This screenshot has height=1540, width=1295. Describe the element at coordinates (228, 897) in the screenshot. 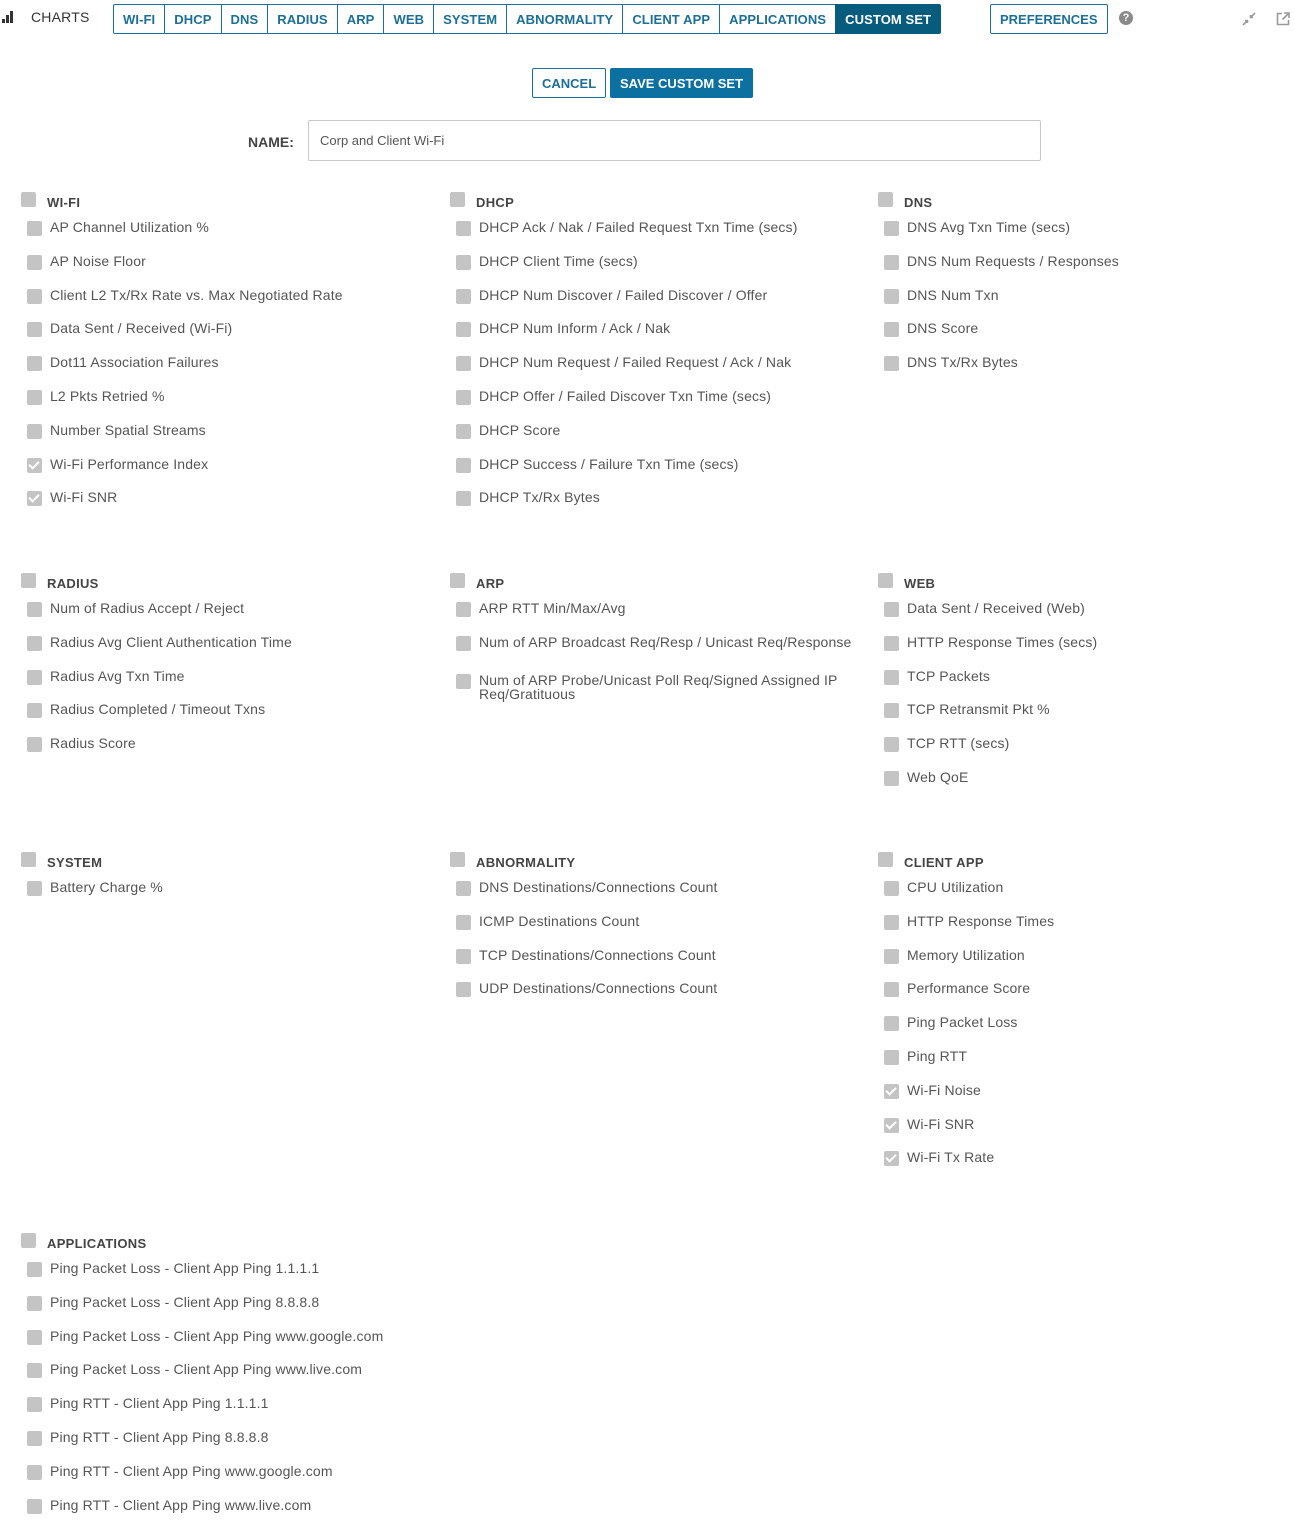

I see `chart-option: Battery Charge %` at that location.